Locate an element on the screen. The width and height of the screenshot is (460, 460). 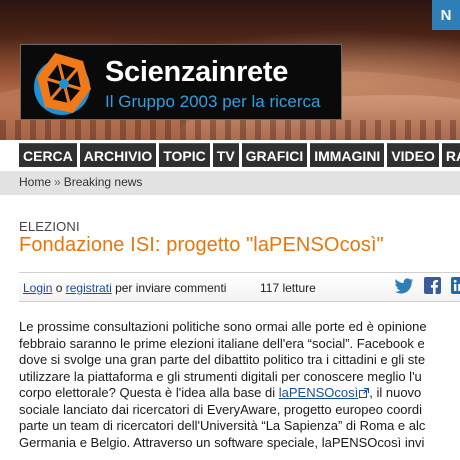
comment-text: per inviare commenti is located at coordinates (169, 288).